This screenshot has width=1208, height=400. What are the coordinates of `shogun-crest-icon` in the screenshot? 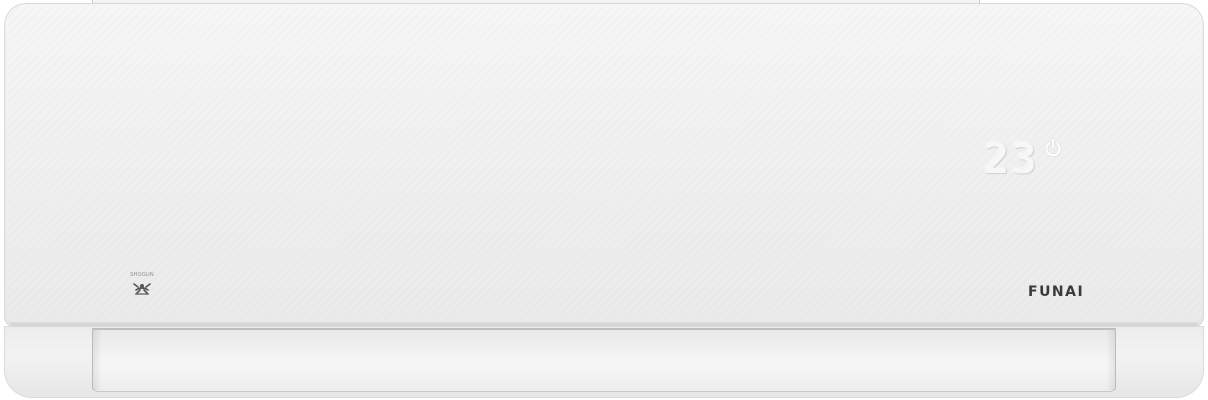 It's located at (142, 289).